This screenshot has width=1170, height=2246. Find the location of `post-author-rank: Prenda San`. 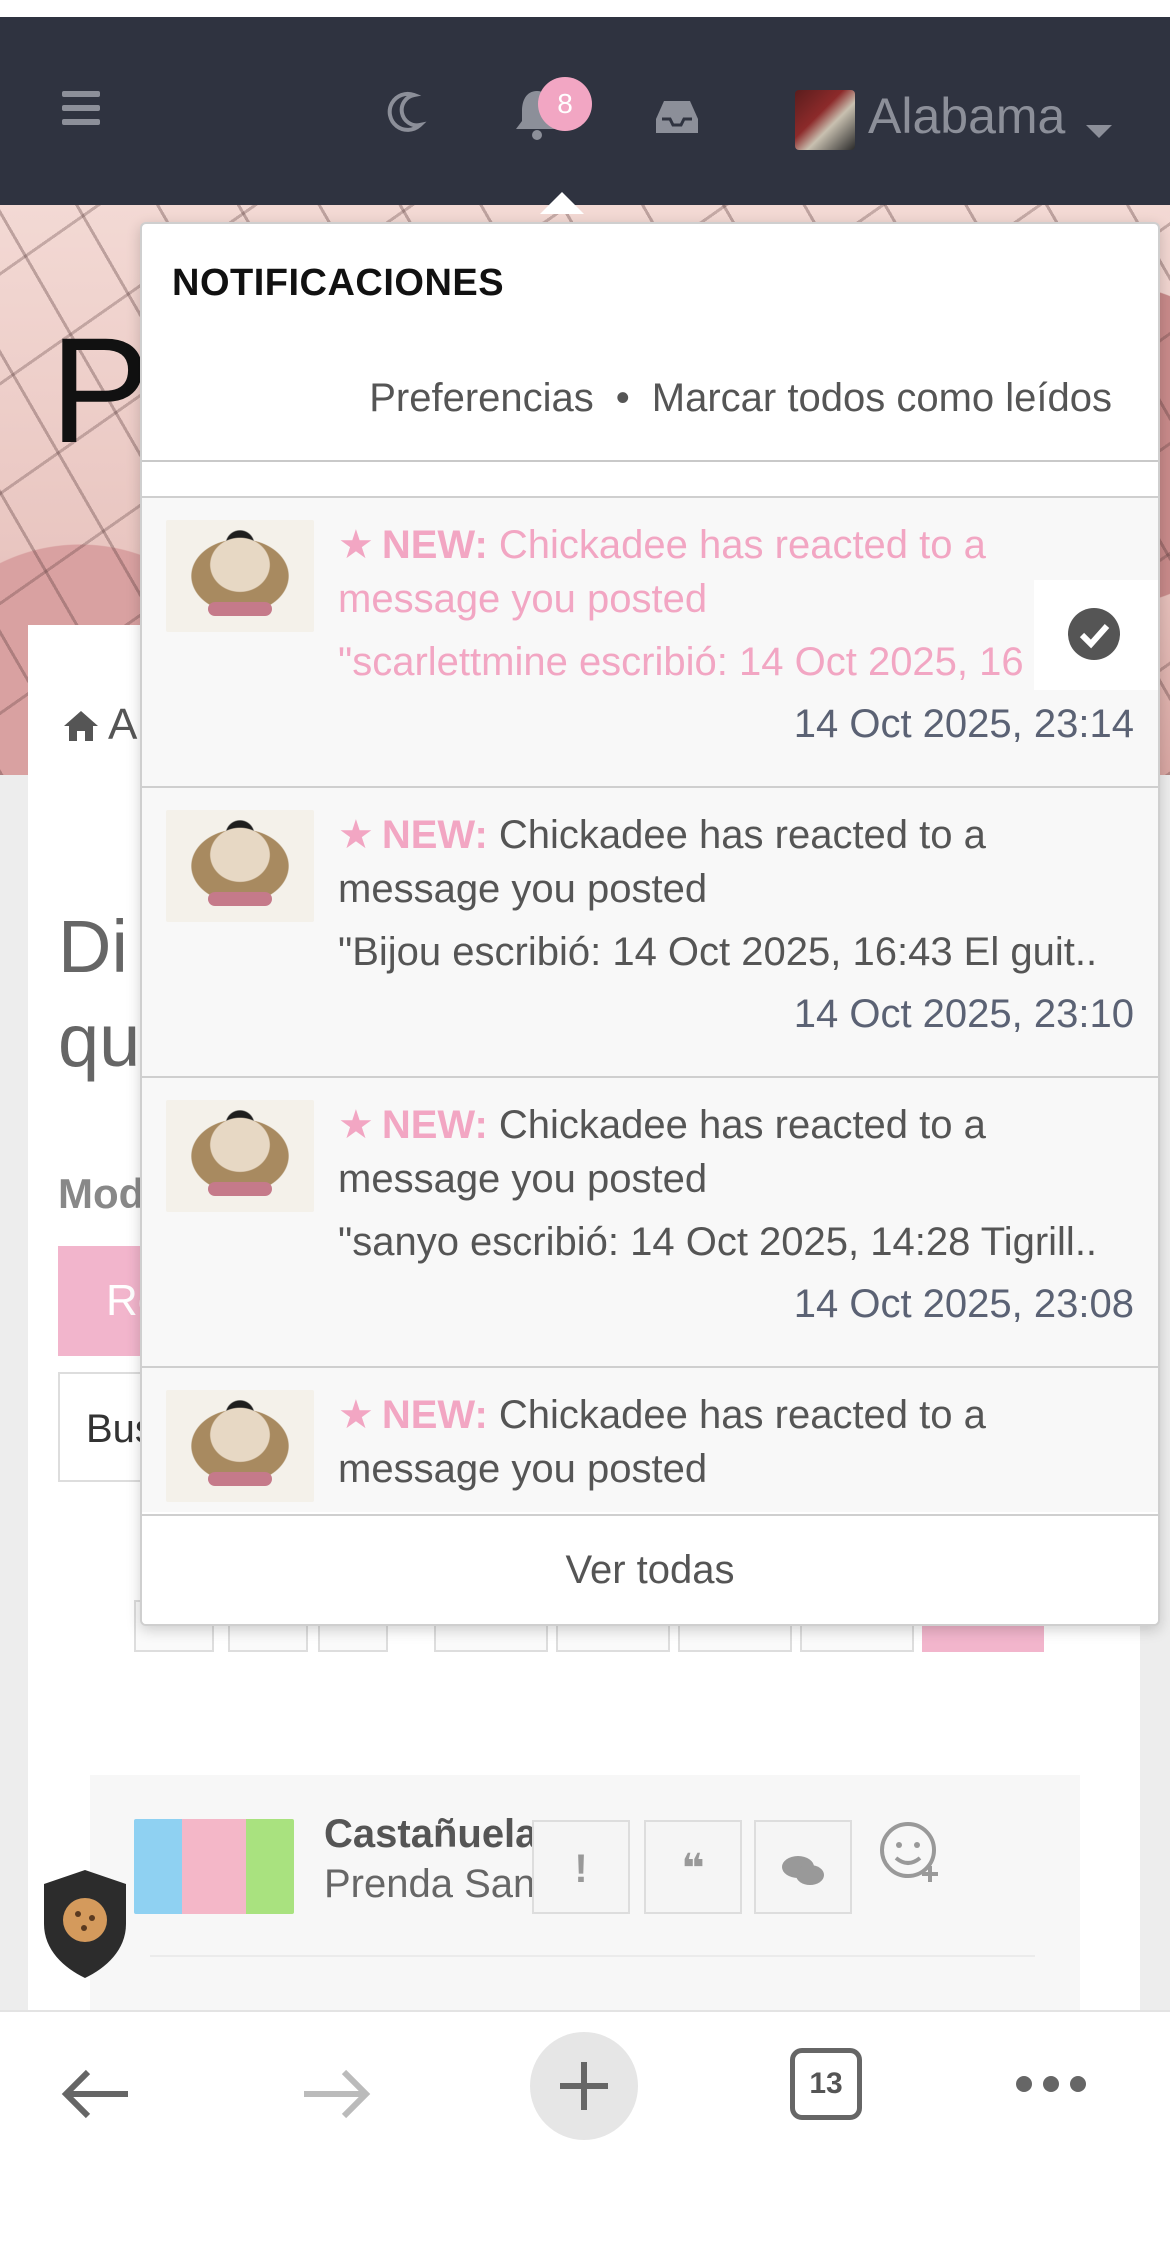

post-author-rank: Prenda San is located at coordinates (430, 1884).